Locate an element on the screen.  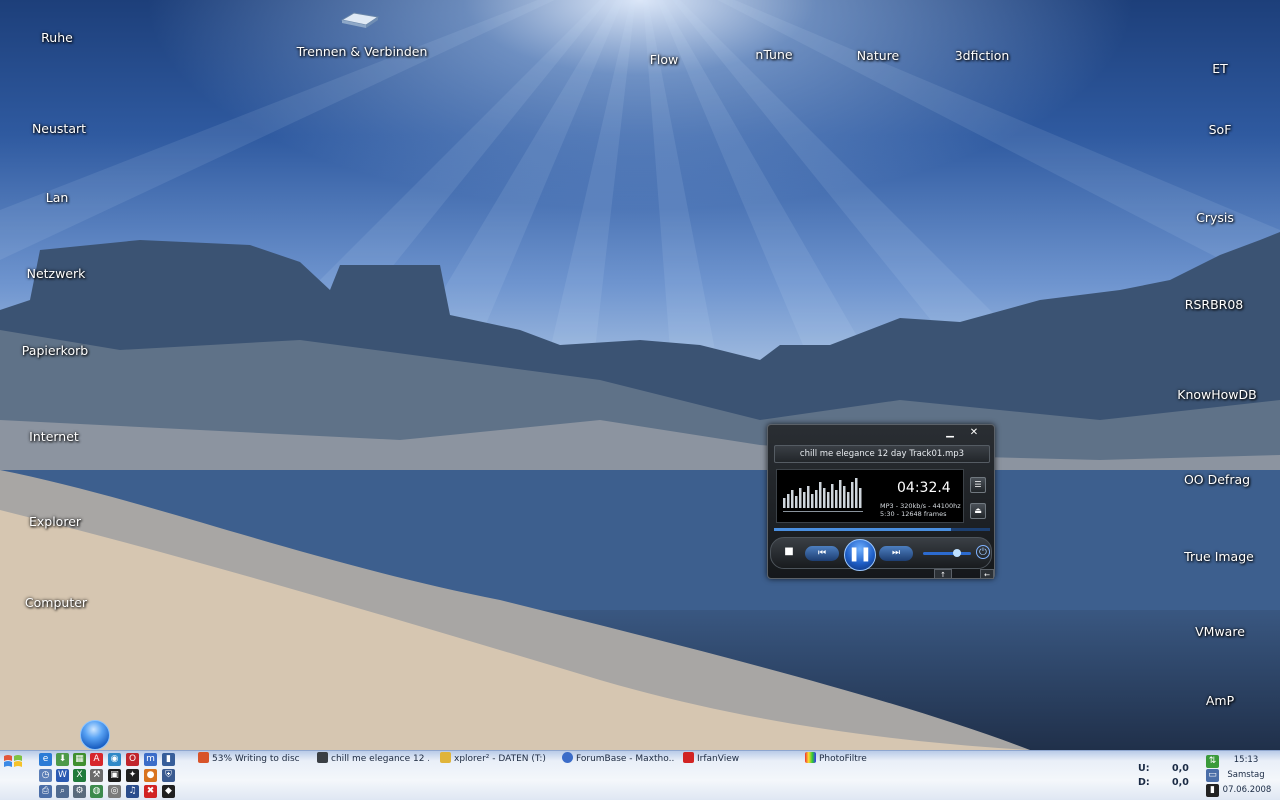
desktop-icon-sof: SoF is located at coordinates (1220, 129).